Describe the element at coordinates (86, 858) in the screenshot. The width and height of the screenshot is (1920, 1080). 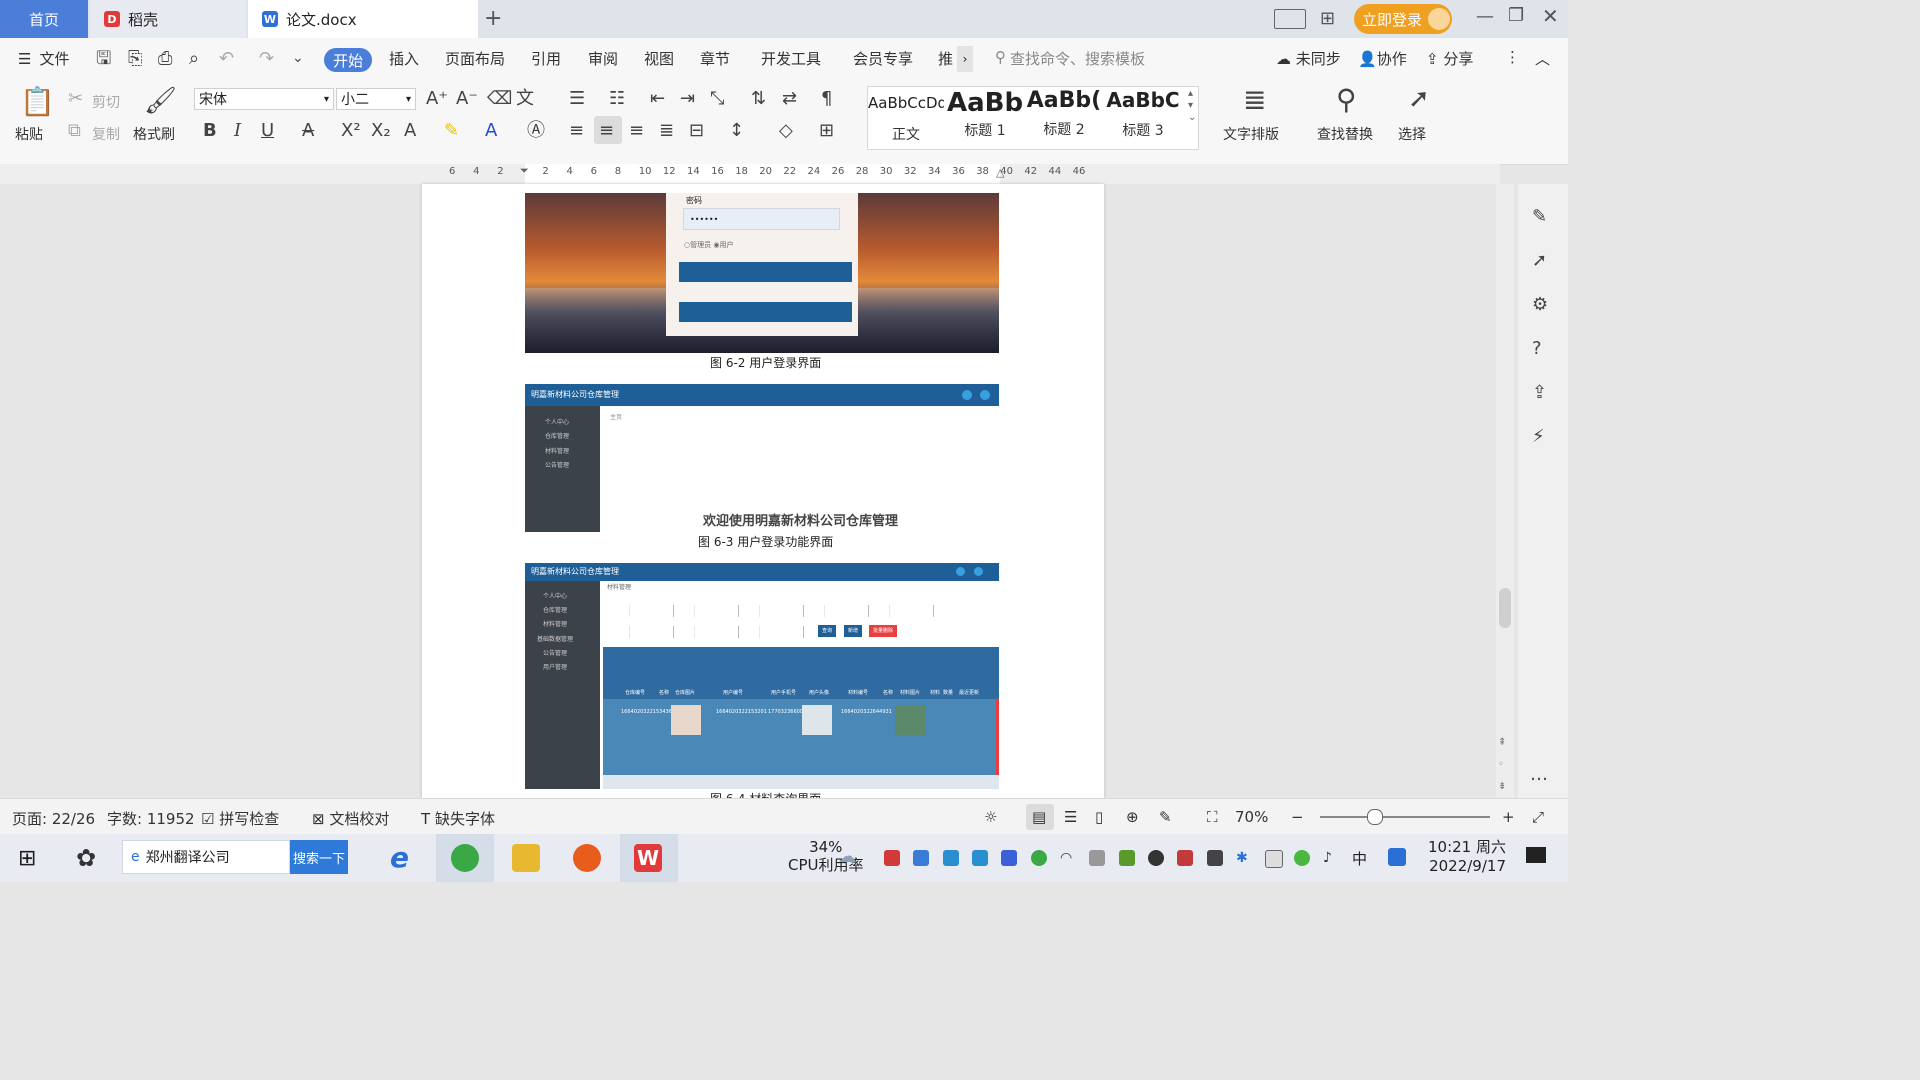
I see `browser-360-icon: ✿` at that location.